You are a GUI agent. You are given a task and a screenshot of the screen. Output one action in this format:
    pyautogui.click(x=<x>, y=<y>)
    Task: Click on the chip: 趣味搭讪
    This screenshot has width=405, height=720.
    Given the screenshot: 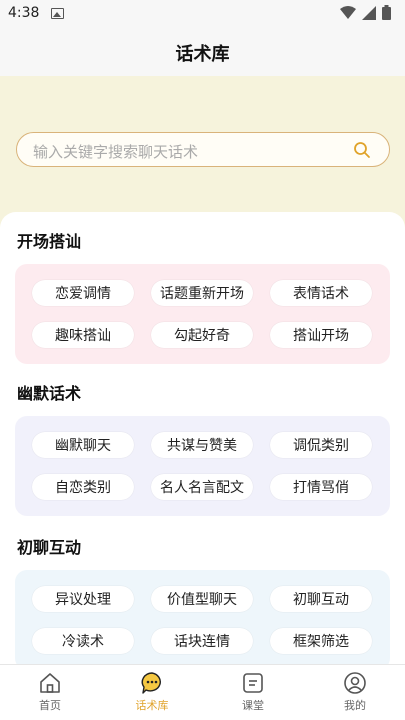 What is the action you would take?
    pyautogui.click(x=83, y=335)
    